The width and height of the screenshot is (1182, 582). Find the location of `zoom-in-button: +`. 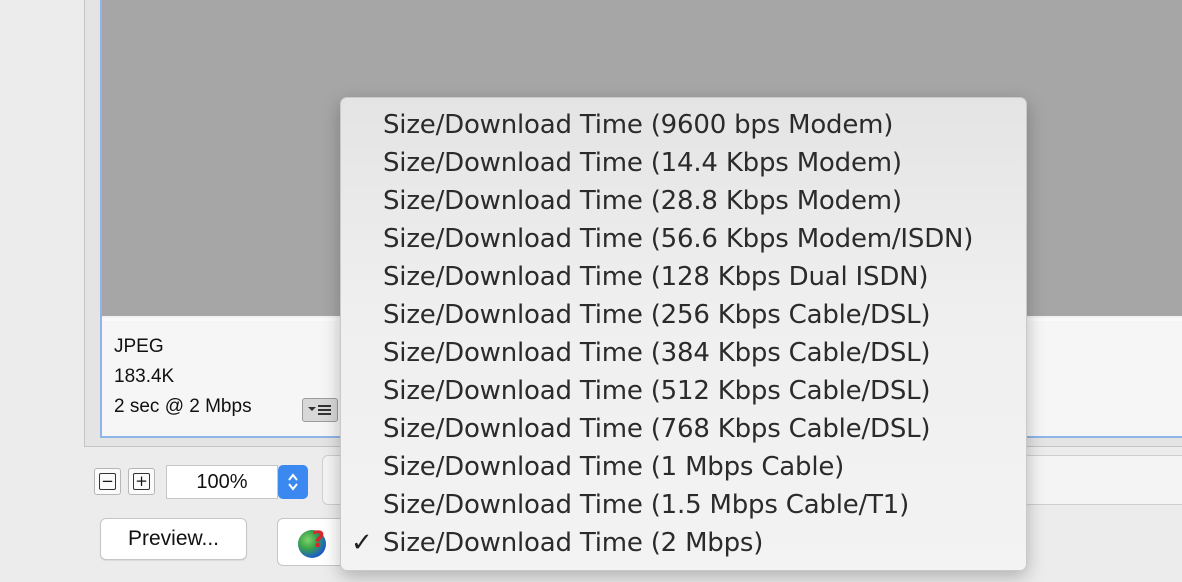

zoom-in-button: + is located at coordinates (141, 481).